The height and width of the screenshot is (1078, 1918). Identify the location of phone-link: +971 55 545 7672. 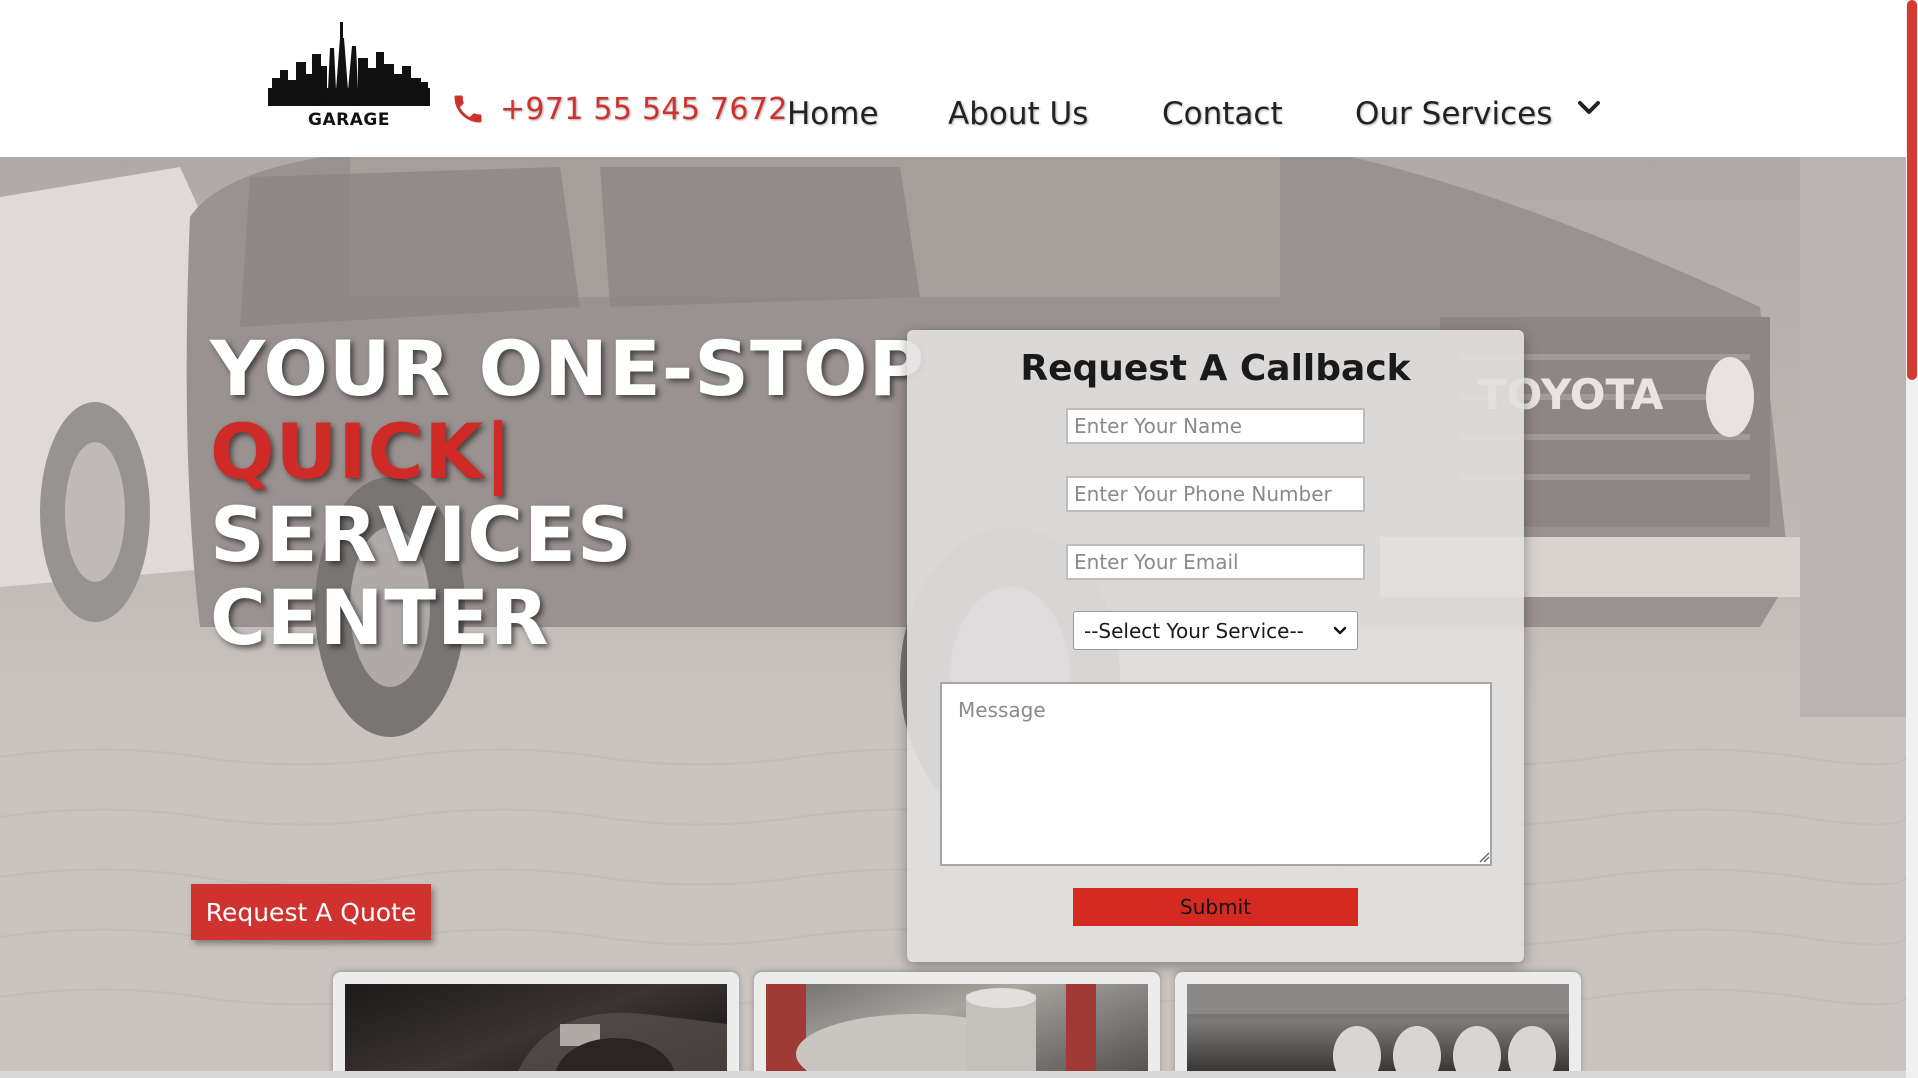
(619, 109).